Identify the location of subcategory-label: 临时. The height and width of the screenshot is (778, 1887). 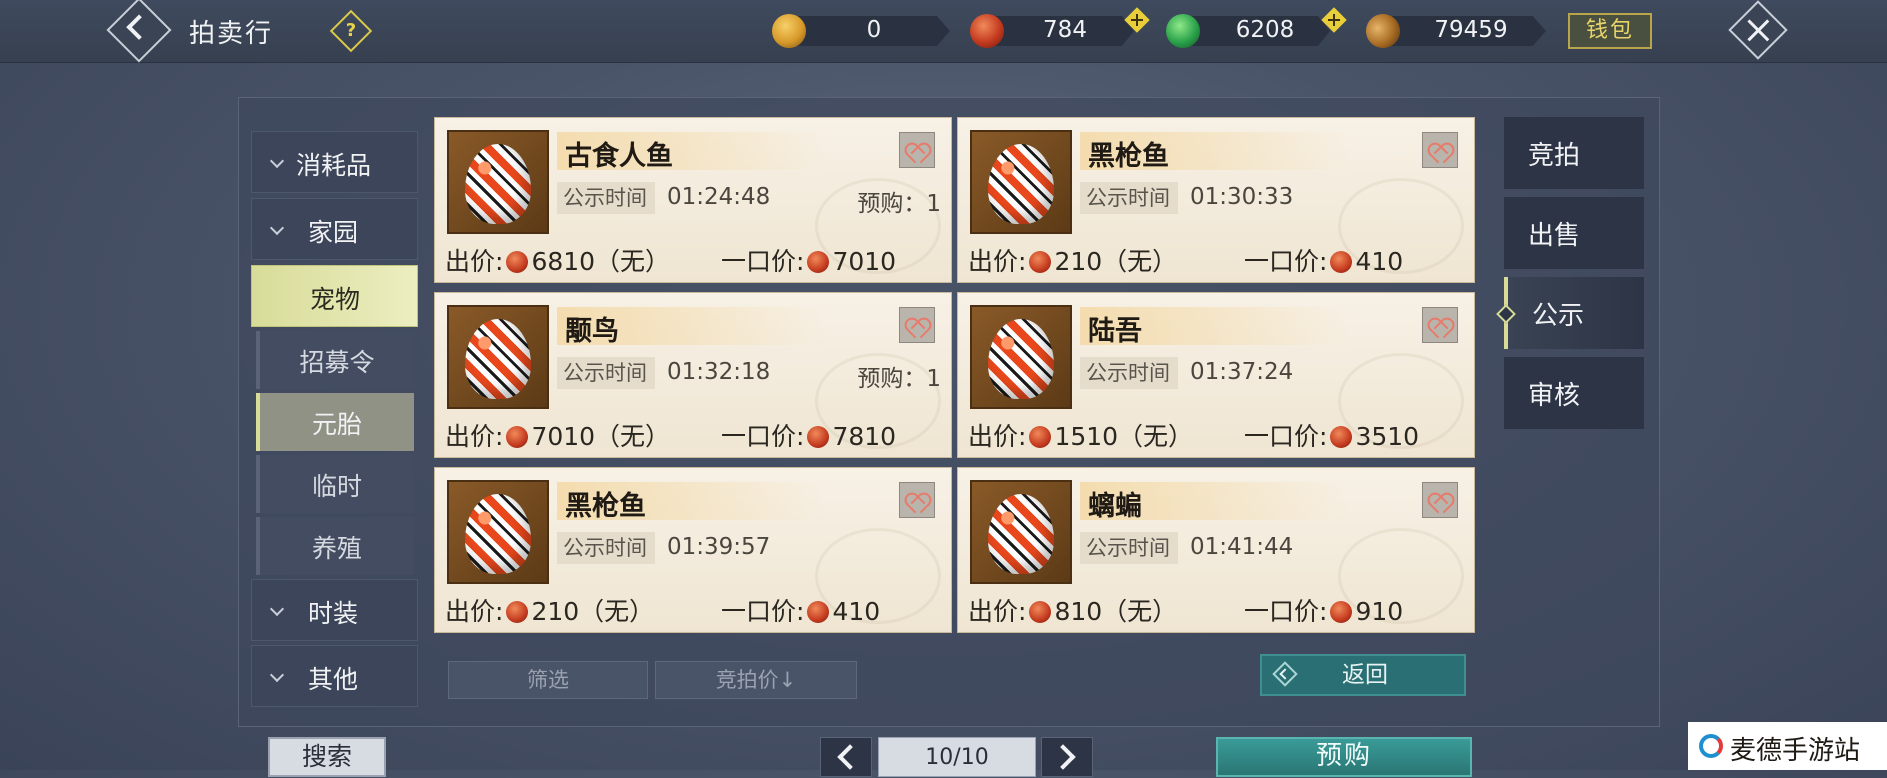
(336, 486).